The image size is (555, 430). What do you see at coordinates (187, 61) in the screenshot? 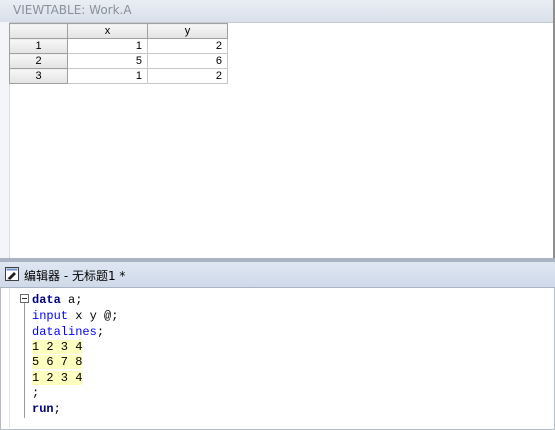
I see `table-cell-y: 6` at bounding box center [187, 61].